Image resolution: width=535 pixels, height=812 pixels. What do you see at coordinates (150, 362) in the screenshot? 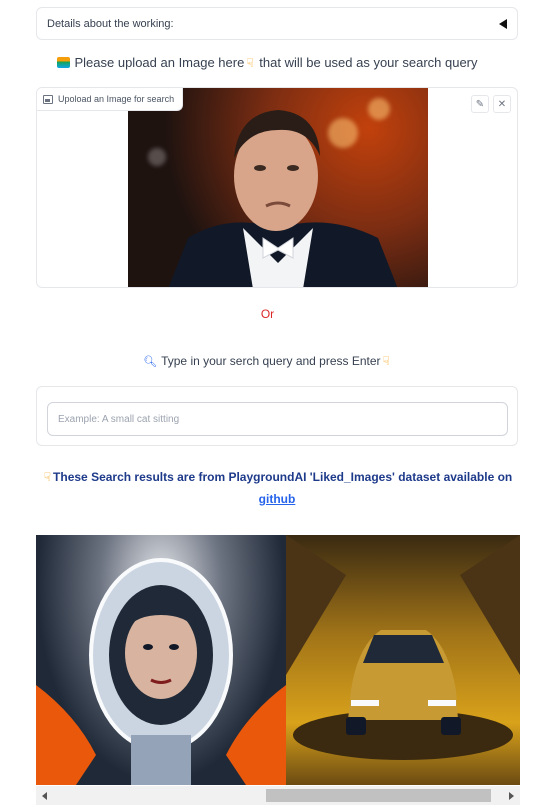
I see `magnifier-icon: 🔍︎` at bounding box center [150, 362].